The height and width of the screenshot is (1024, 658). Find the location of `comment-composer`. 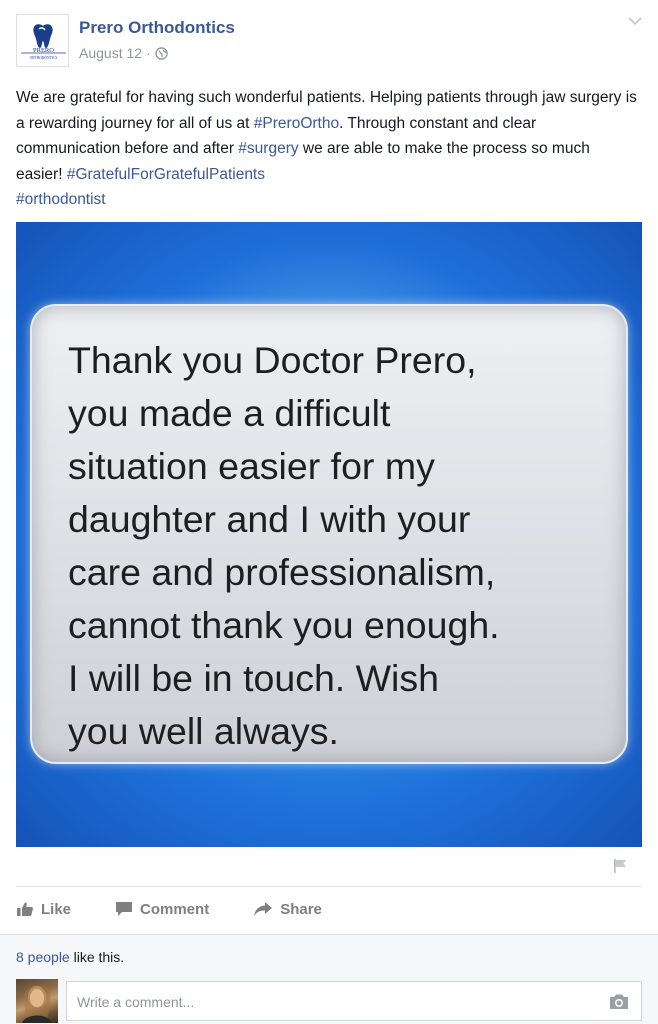

comment-composer is located at coordinates (354, 1001).